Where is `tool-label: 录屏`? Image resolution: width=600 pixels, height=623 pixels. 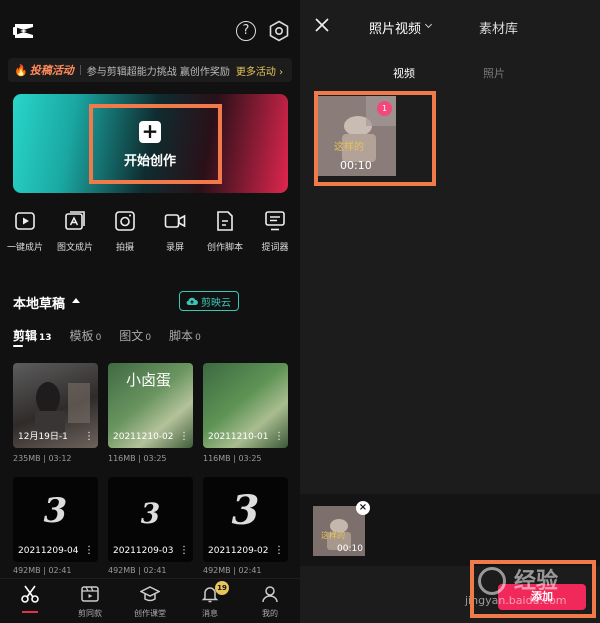 tool-label: 录屏 is located at coordinates (174, 248).